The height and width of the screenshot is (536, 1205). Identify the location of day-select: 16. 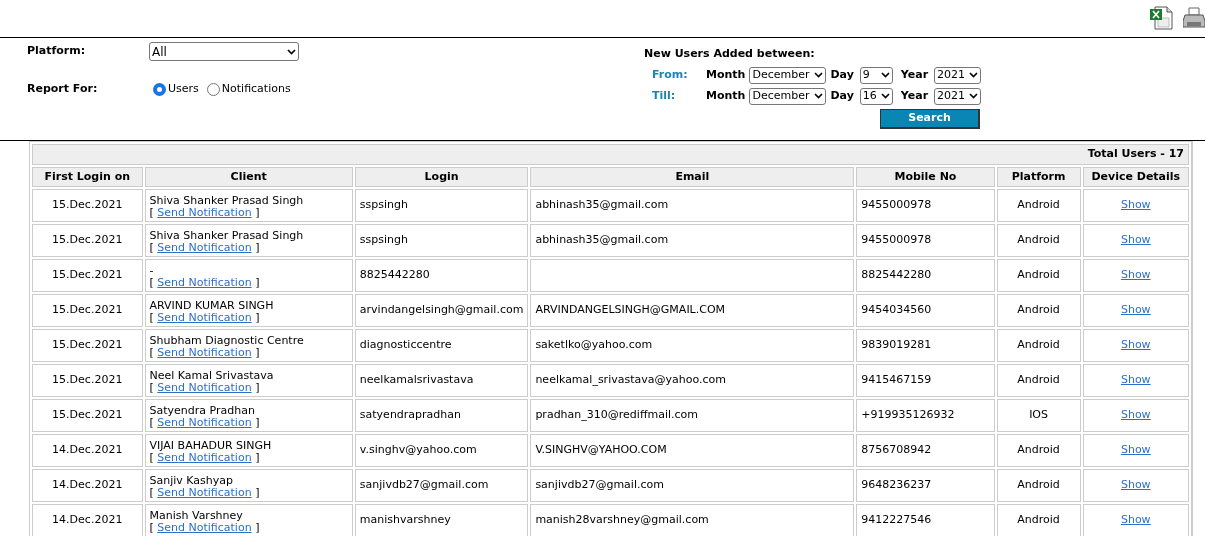
(876, 96).